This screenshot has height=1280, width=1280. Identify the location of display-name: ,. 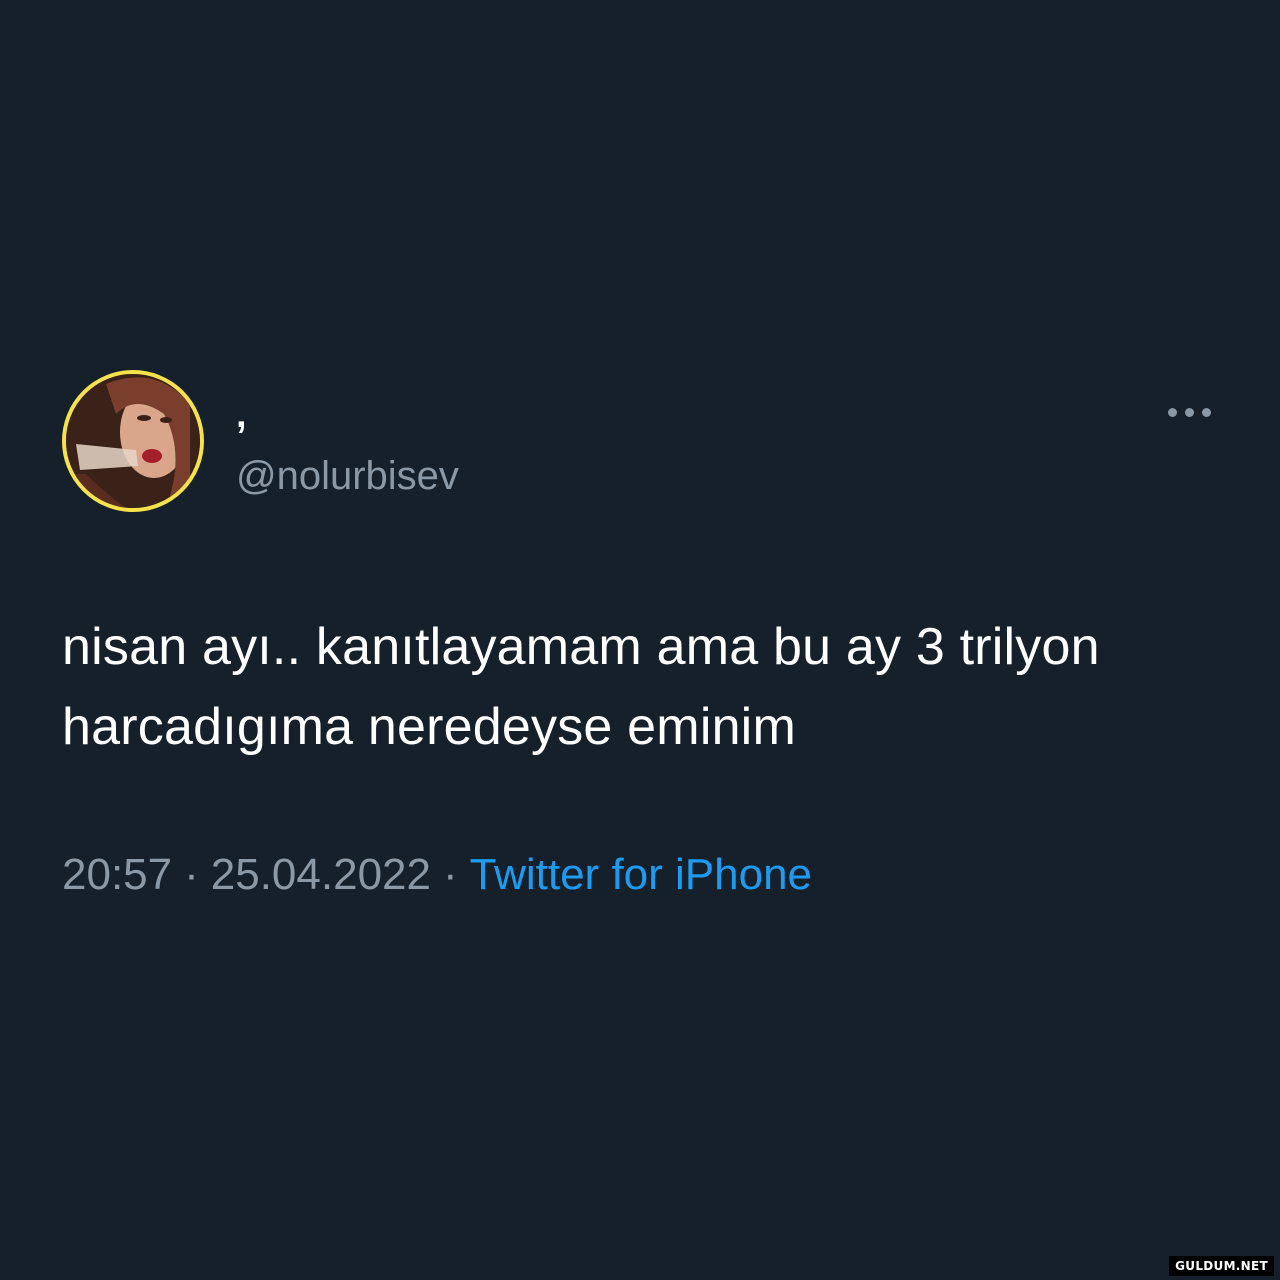
(241, 415).